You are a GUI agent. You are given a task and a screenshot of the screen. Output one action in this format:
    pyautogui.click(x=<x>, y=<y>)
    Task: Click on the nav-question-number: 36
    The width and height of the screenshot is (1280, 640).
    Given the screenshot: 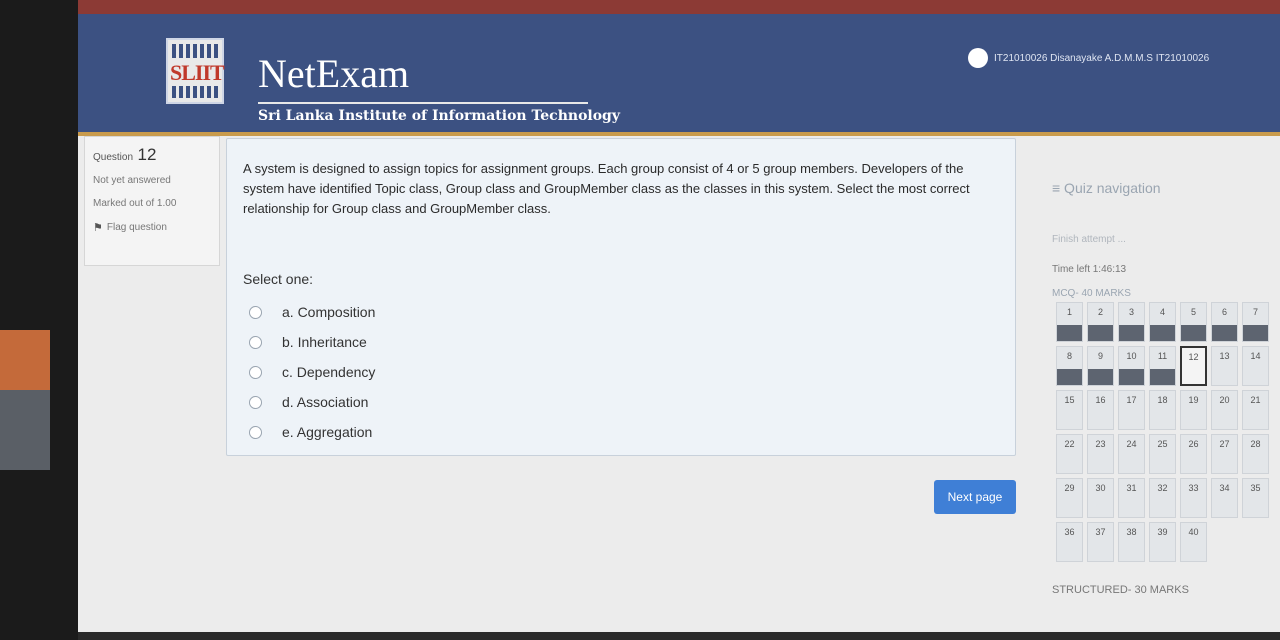 What is the action you would take?
    pyautogui.click(x=1069, y=532)
    